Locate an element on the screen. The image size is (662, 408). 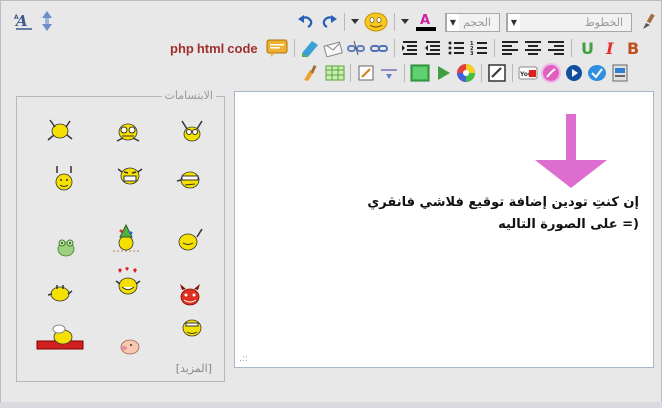
svg-text: U is located at coordinates (587, 48).